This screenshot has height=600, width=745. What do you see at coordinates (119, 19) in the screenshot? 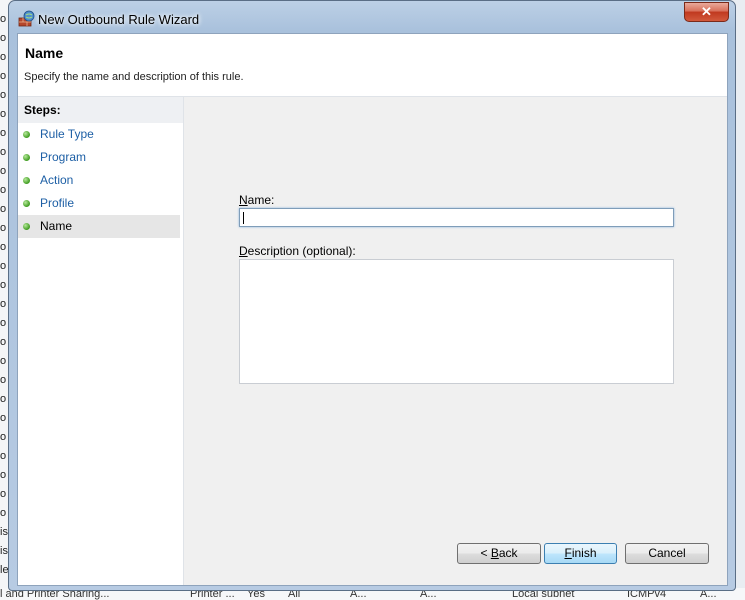
I see `window-title: New Outbound Rule Wizard` at bounding box center [119, 19].